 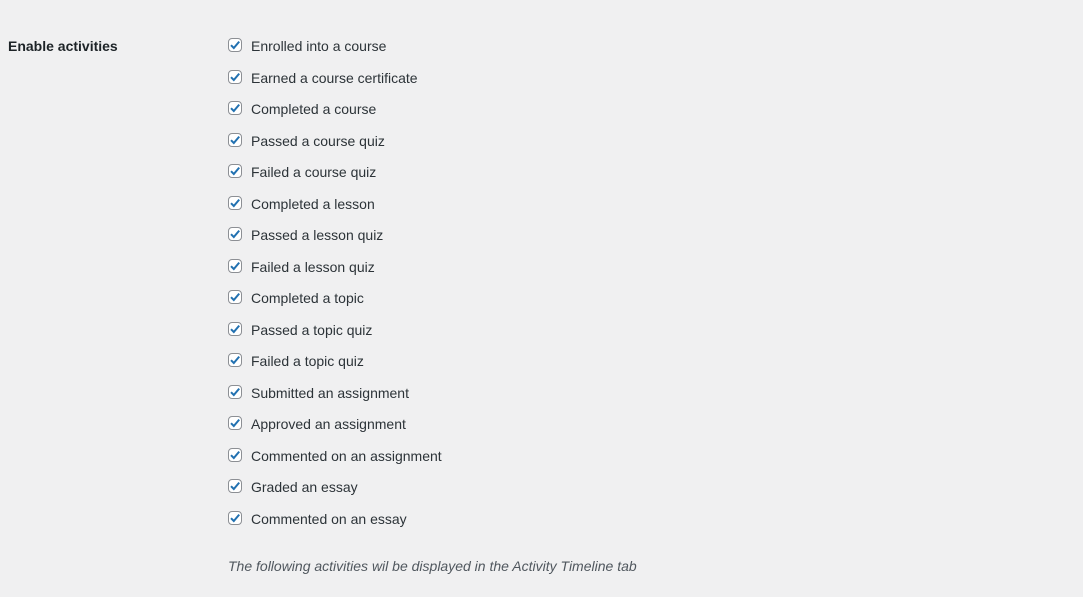 What do you see at coordinates (334, 77) in the screenshot?
I see `activity-label: Earned a course certificate` at bounding box center [334, 77].